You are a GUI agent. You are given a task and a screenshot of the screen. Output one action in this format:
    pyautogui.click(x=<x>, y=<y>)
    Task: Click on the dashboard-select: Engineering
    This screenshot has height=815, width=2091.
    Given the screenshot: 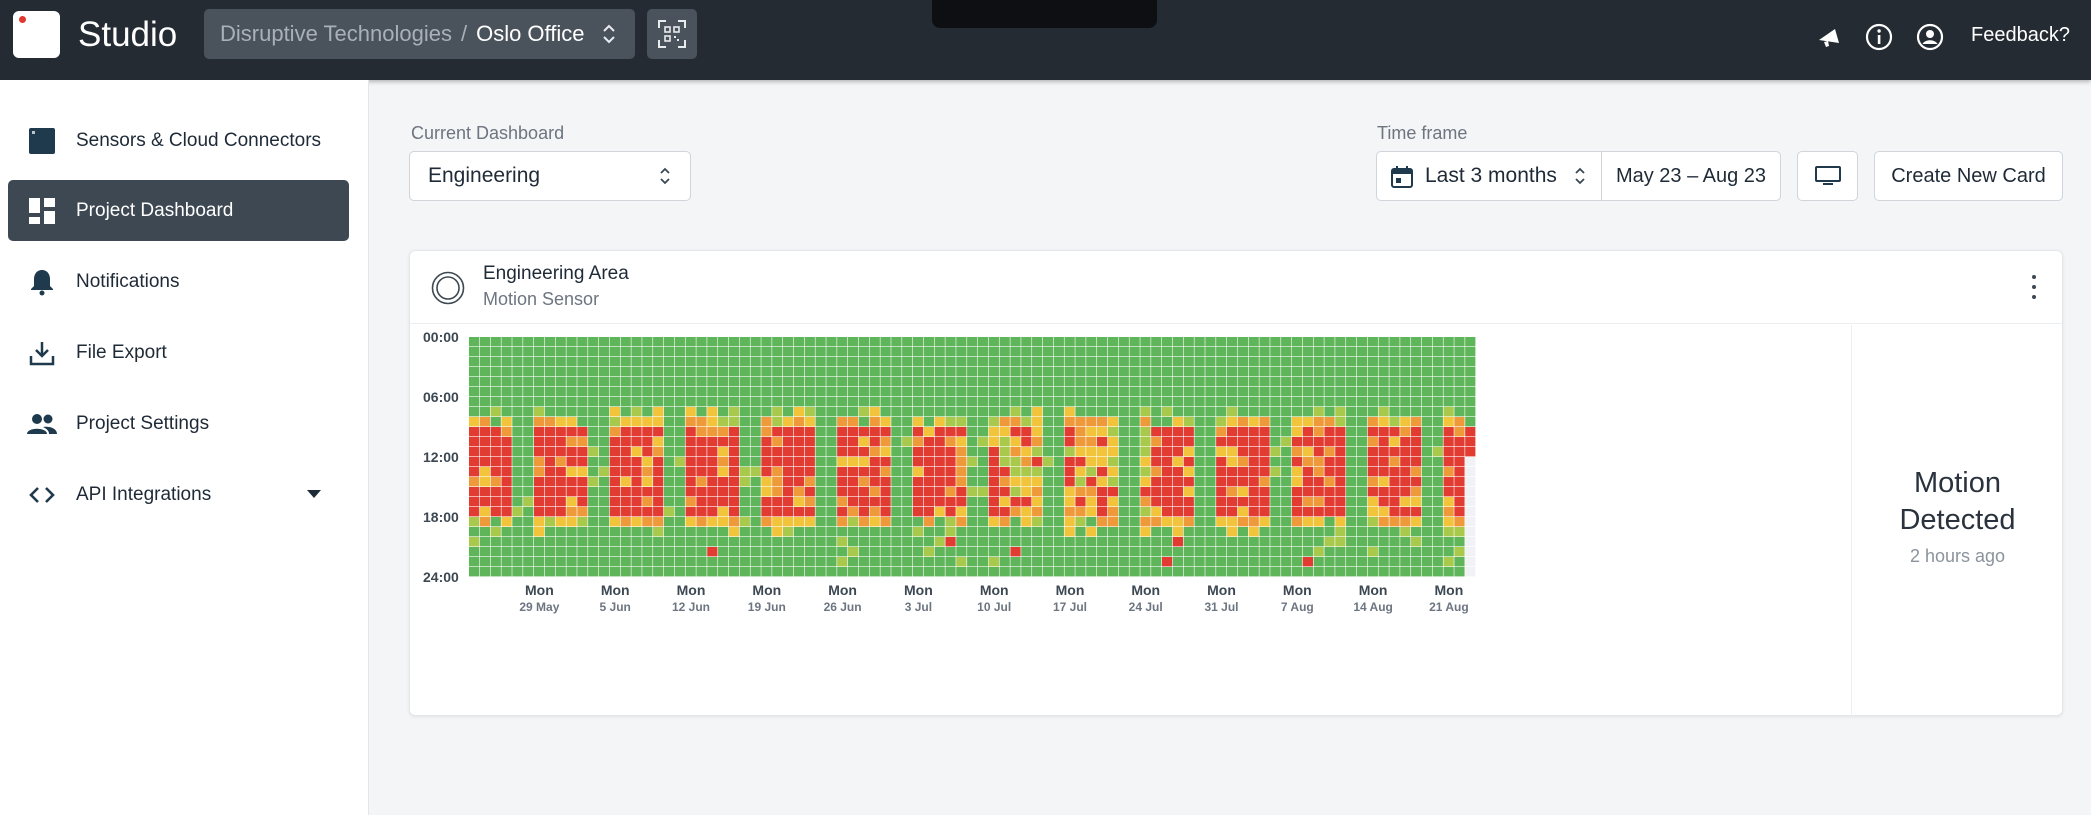 What is the action you would take?
    pyautogui.click(x=550, y=176)
    